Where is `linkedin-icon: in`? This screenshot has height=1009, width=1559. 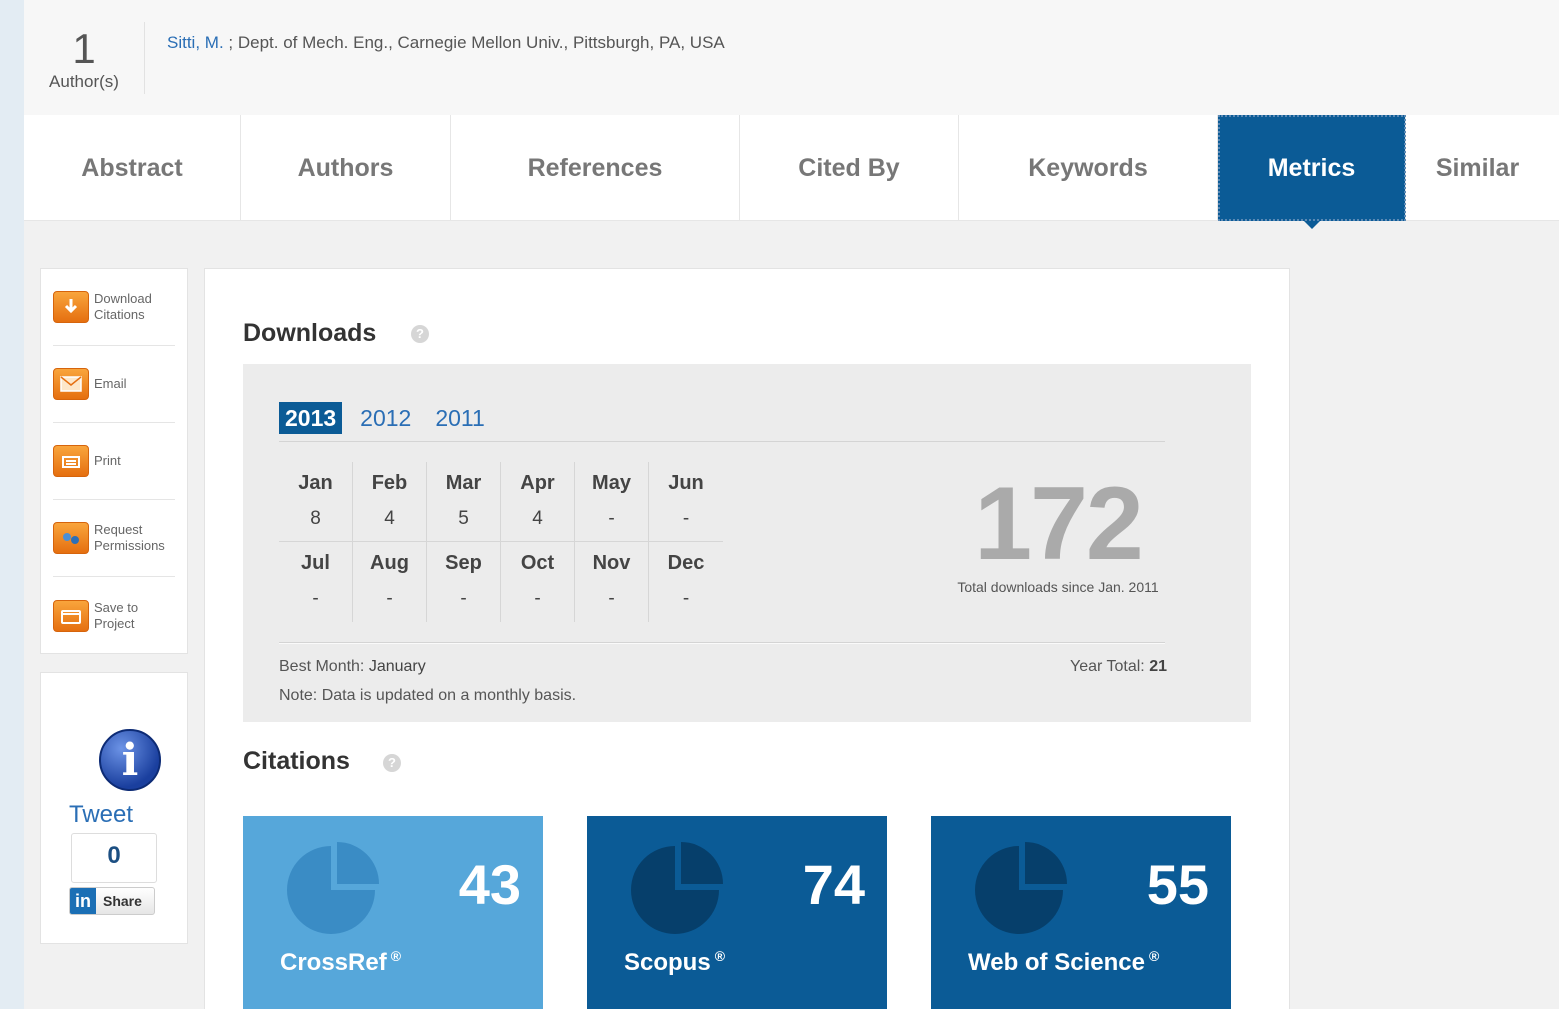 linkedin-icon: in is located at coordinates (83, 901).